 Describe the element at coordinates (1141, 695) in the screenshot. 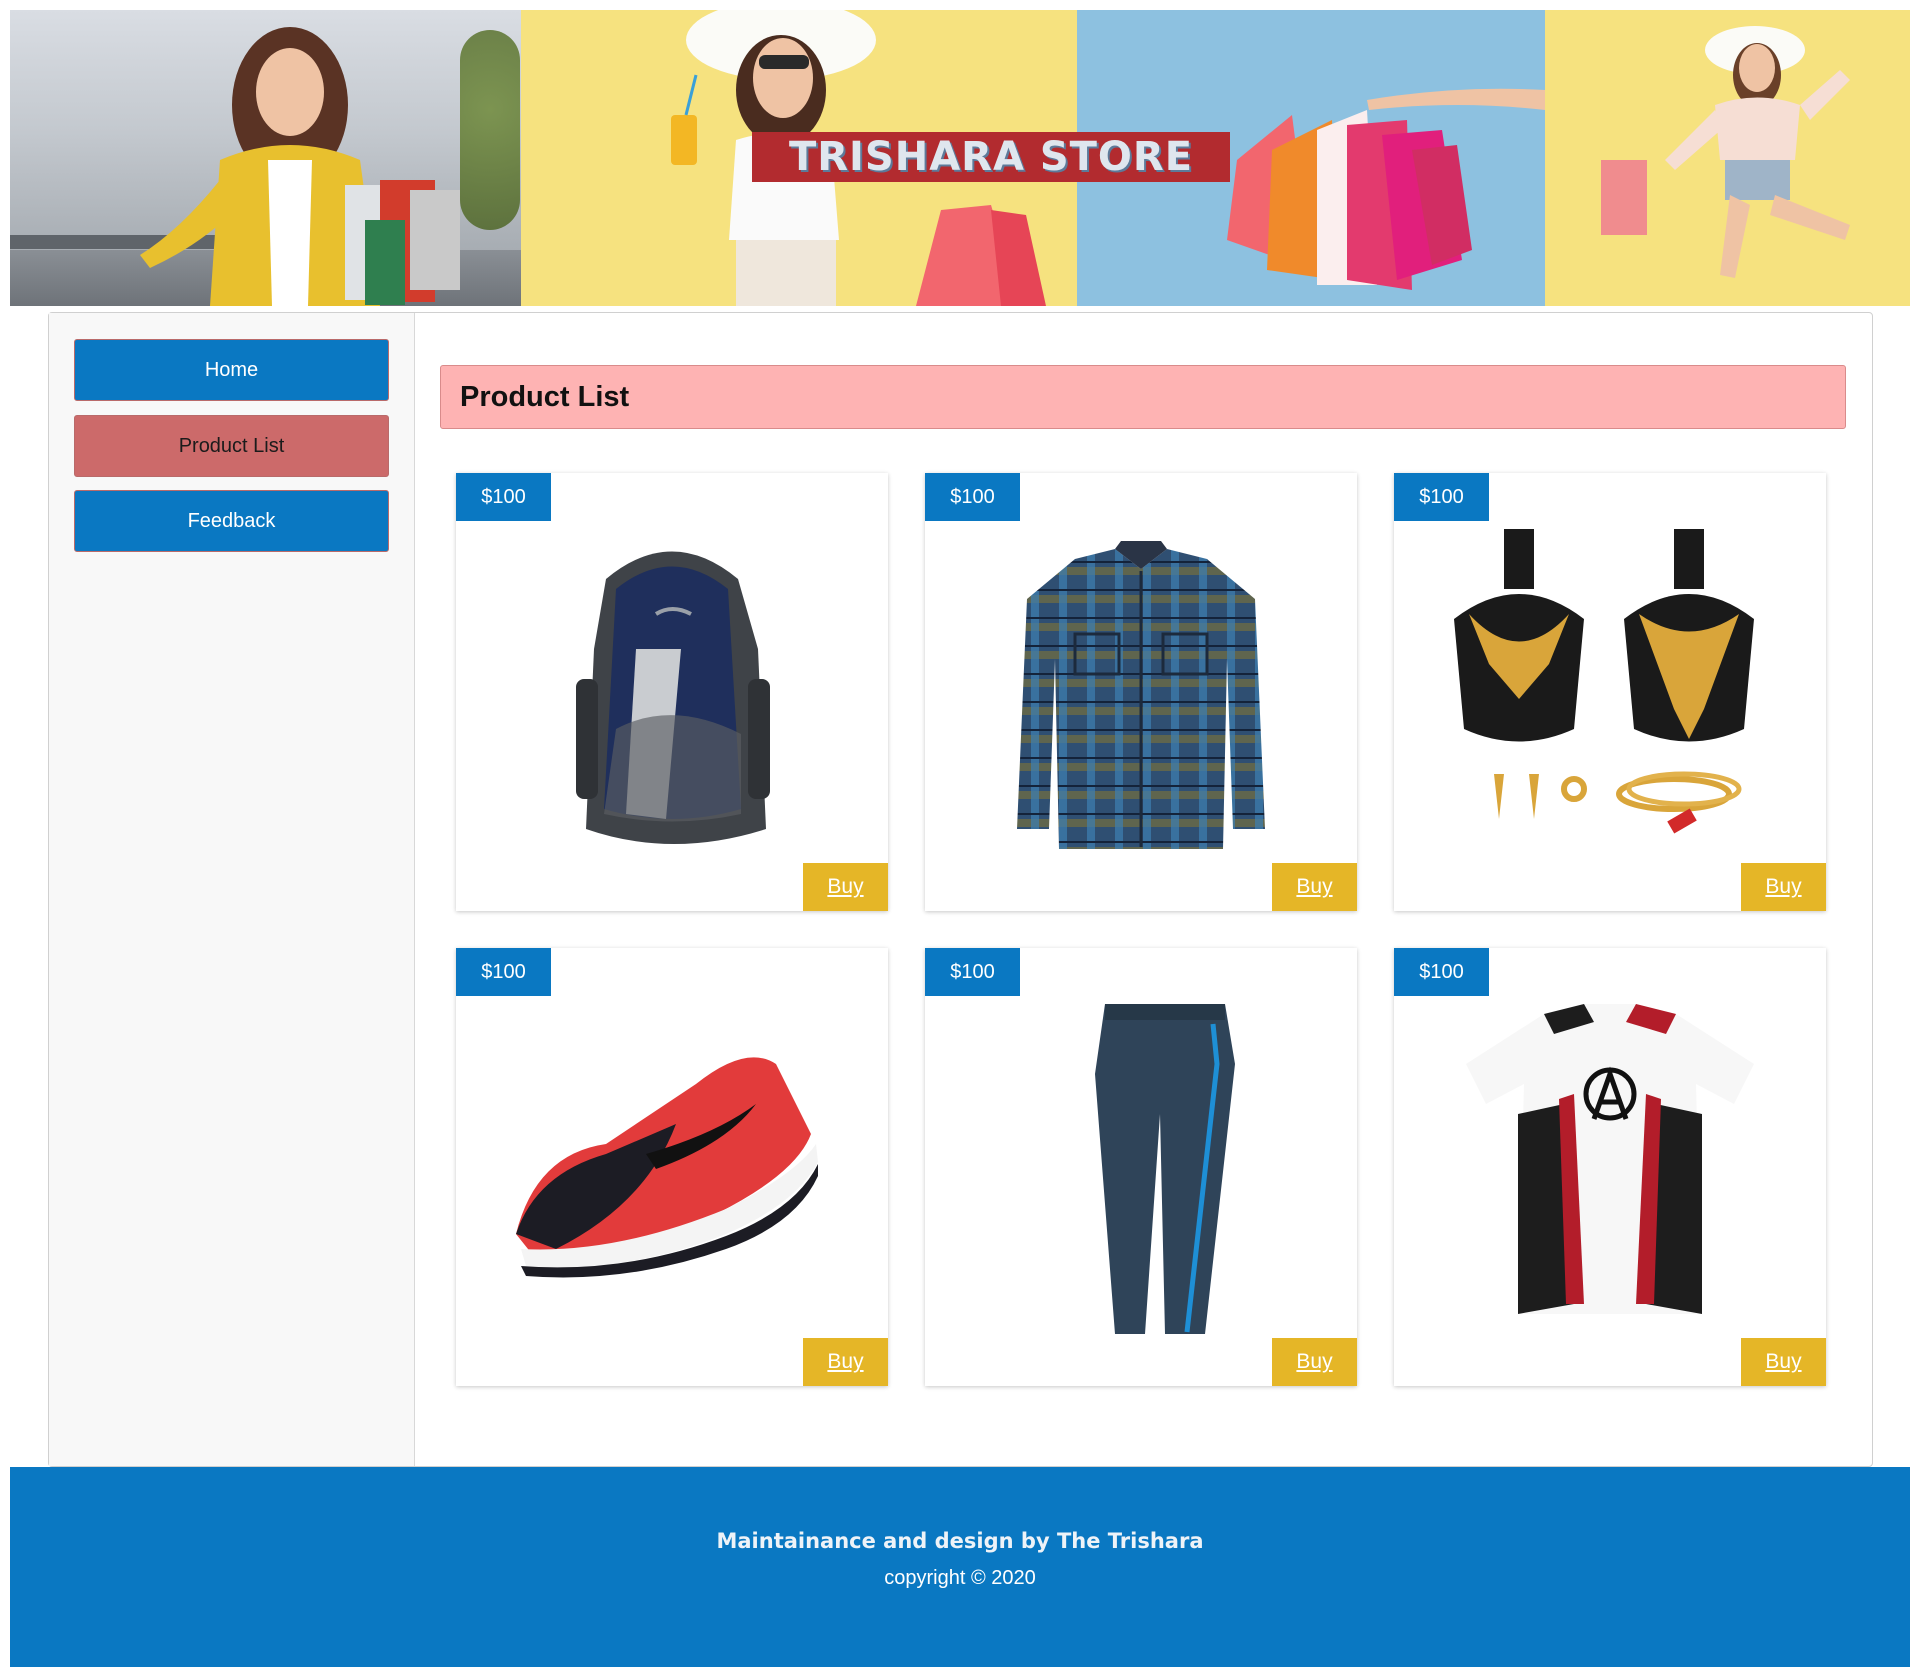

I see `plaid-shirt-image` at that location.